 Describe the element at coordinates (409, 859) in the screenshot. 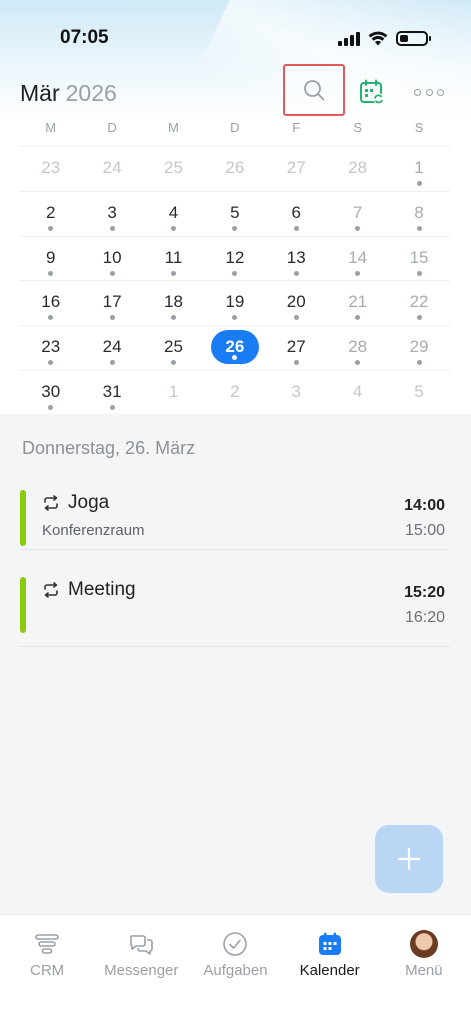

I see `add-event-button` at that location.